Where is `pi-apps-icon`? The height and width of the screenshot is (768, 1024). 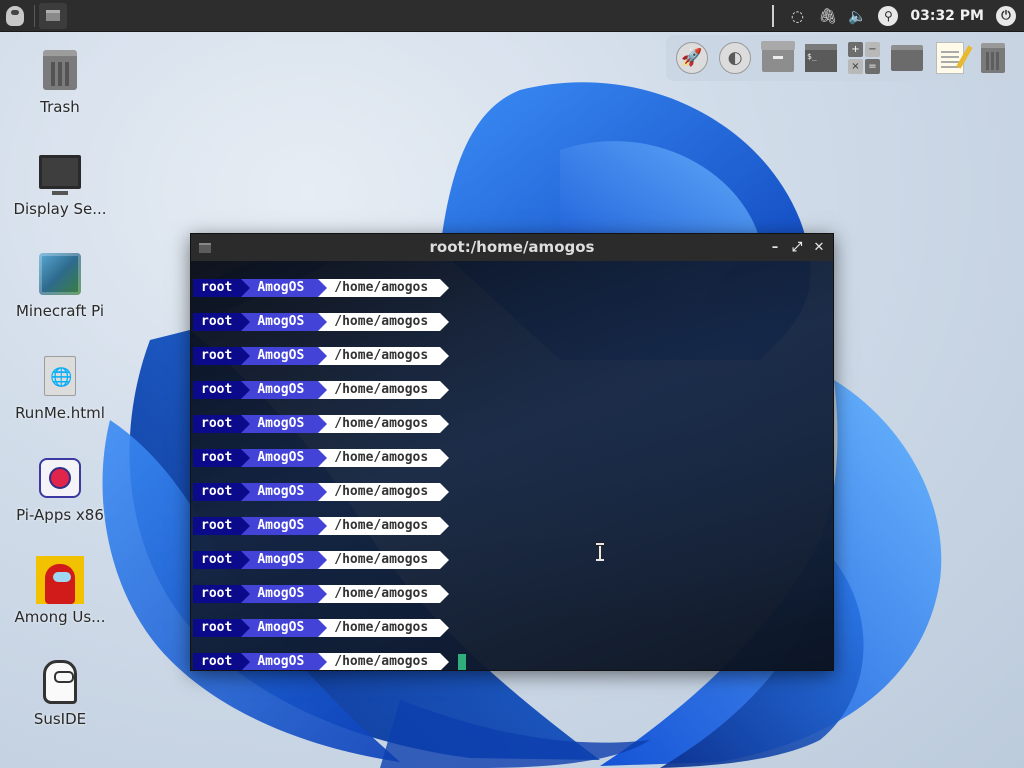
pi-apps-icon is located at coordinates (60, 478).